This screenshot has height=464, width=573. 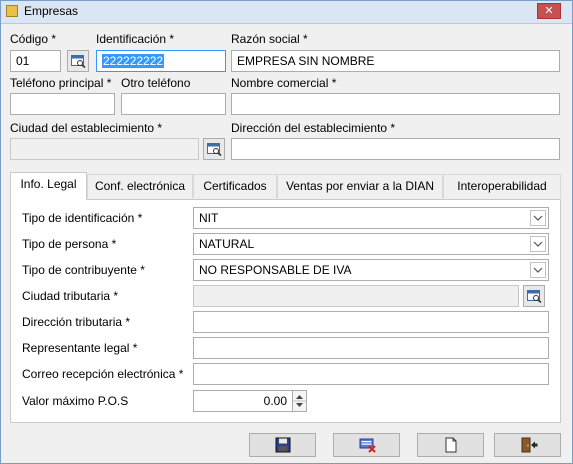 What do you see at coordinates (395, 149) in the screenshot?
I see `direccion-establecimiento-field` at bounding box center [395, 149].